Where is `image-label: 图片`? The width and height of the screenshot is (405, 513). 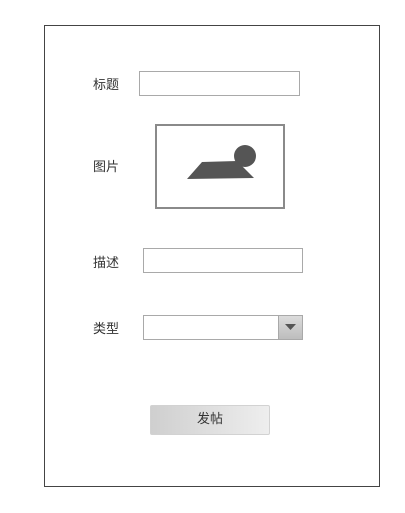 image-label: 图片 is located at coordinates (106, 167).